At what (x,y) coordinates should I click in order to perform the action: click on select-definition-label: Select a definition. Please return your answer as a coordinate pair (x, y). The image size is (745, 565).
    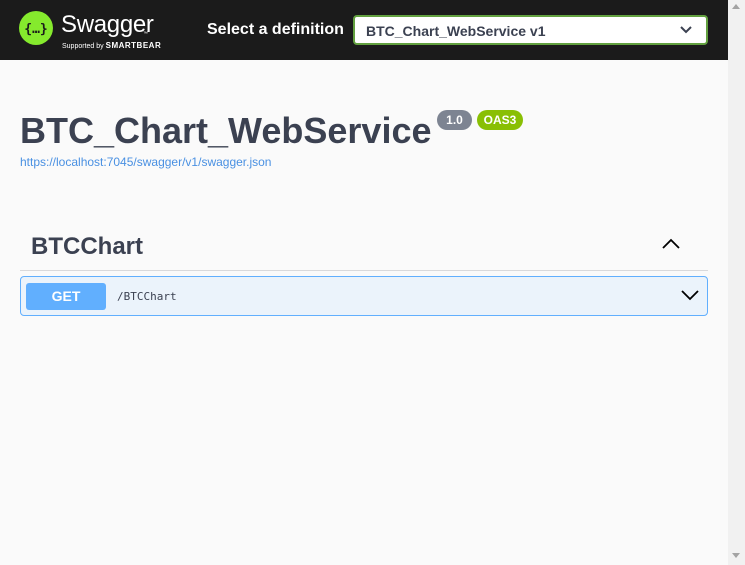
    Looking at the image, I should click on (275, 29).